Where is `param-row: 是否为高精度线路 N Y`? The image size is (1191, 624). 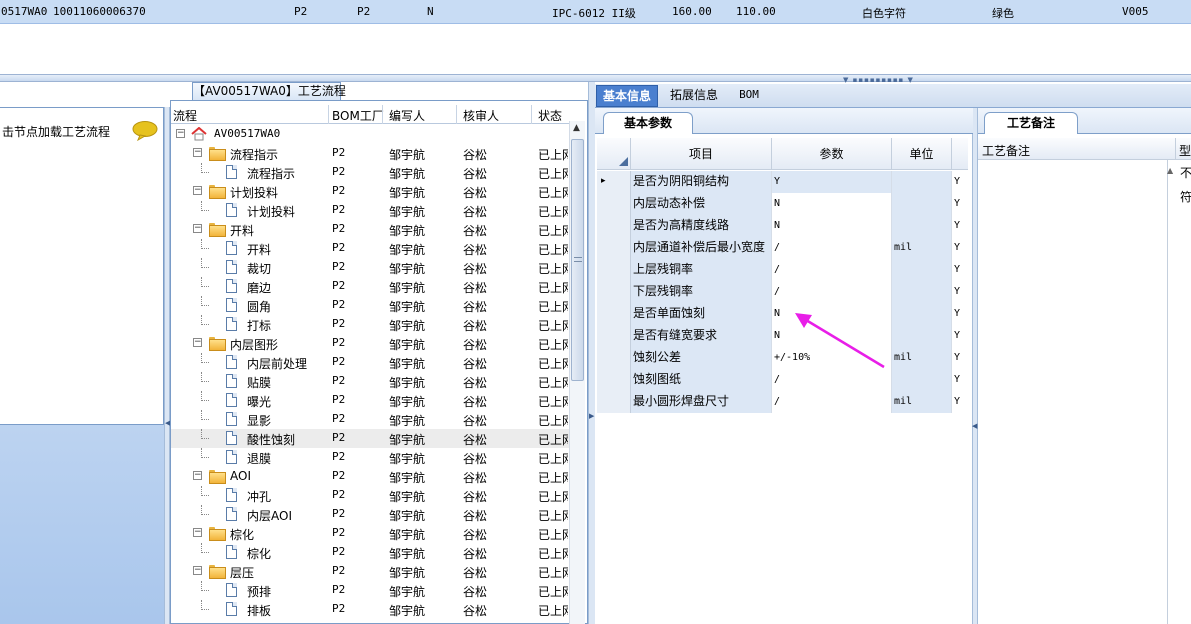
param-row: 是否为高精度线路 N Y is located at coordinates (782, 226).